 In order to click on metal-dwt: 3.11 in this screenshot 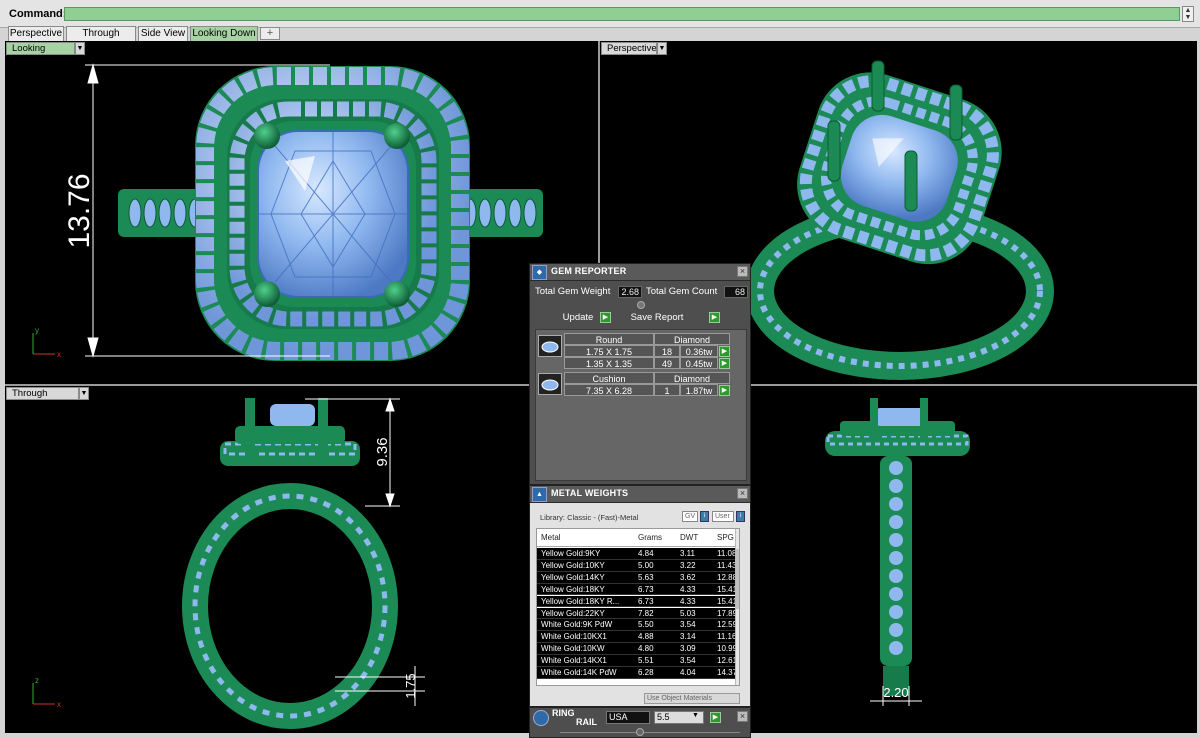, I will do `click(687, 553)`.